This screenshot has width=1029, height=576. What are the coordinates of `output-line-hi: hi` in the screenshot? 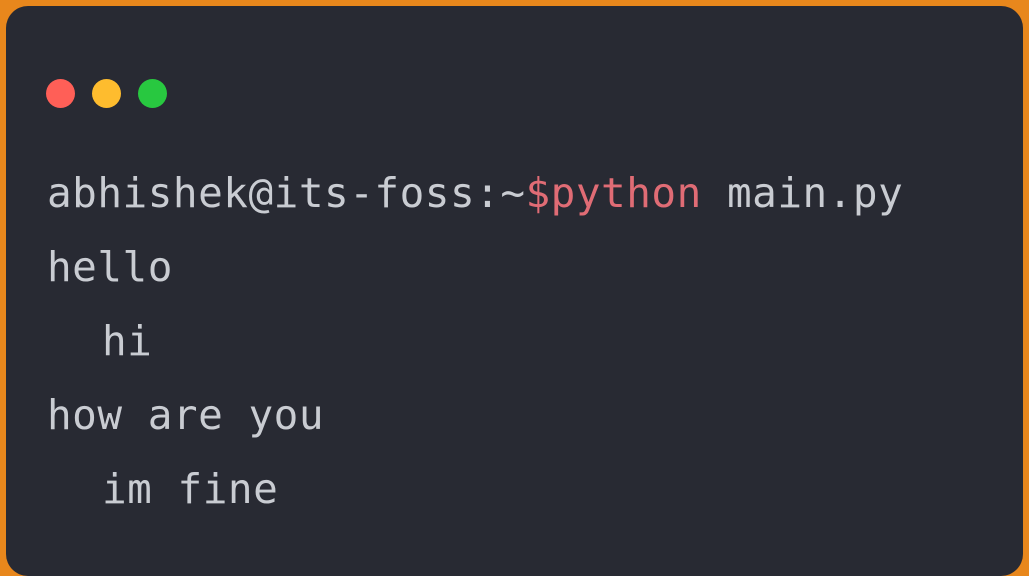 It's located at (127, 341).